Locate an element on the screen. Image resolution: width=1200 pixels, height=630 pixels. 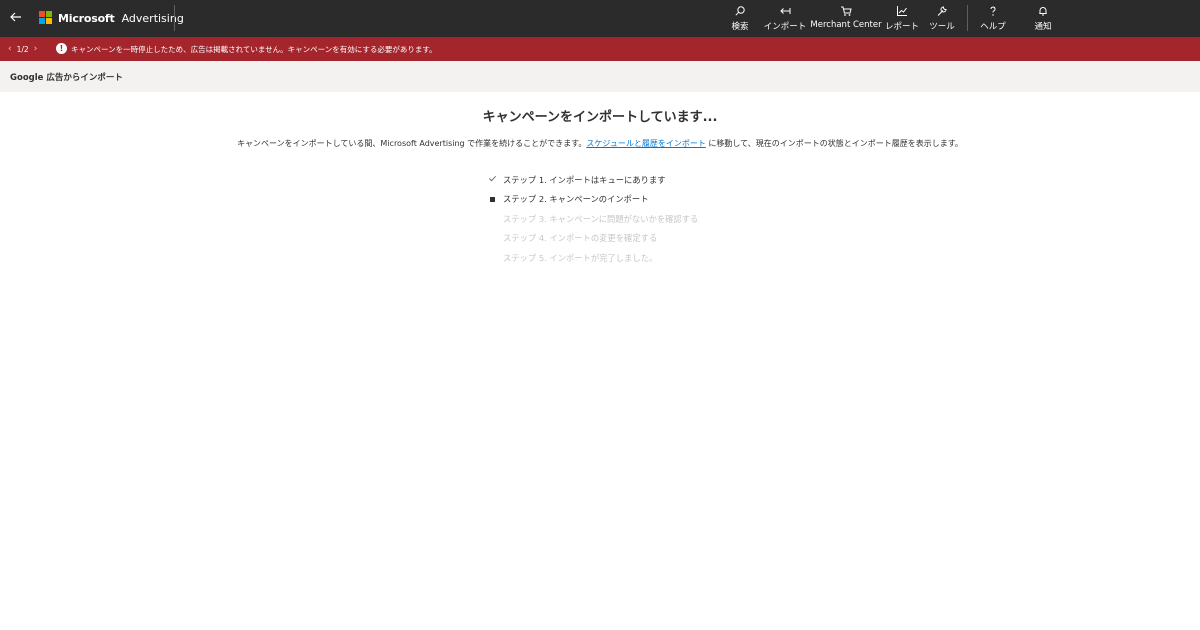
step-item: ステップ 2. キャンペーンのインポート is located at coordinates (638, 200).